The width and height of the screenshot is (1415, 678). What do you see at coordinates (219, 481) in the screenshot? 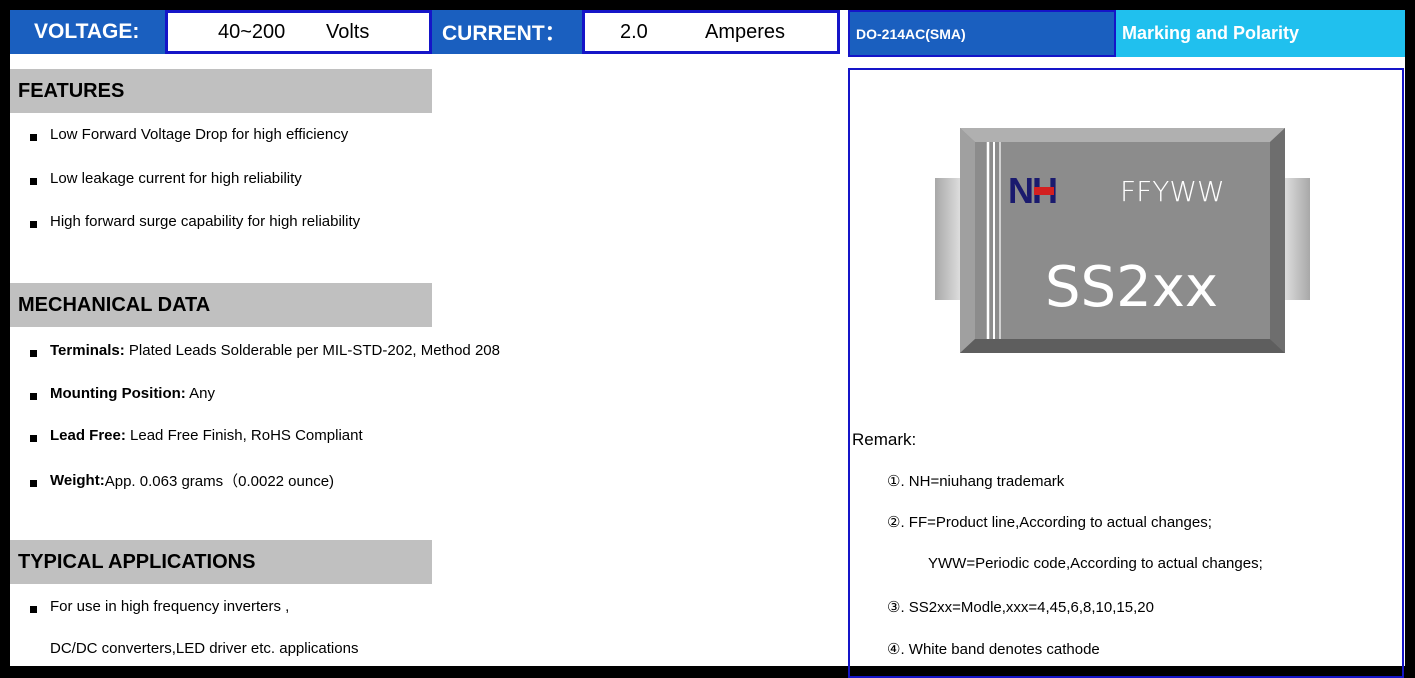
I see `mechanical-text: App. 0.063 grams（0.0022 ounce)` at bounding box center [219, 481].